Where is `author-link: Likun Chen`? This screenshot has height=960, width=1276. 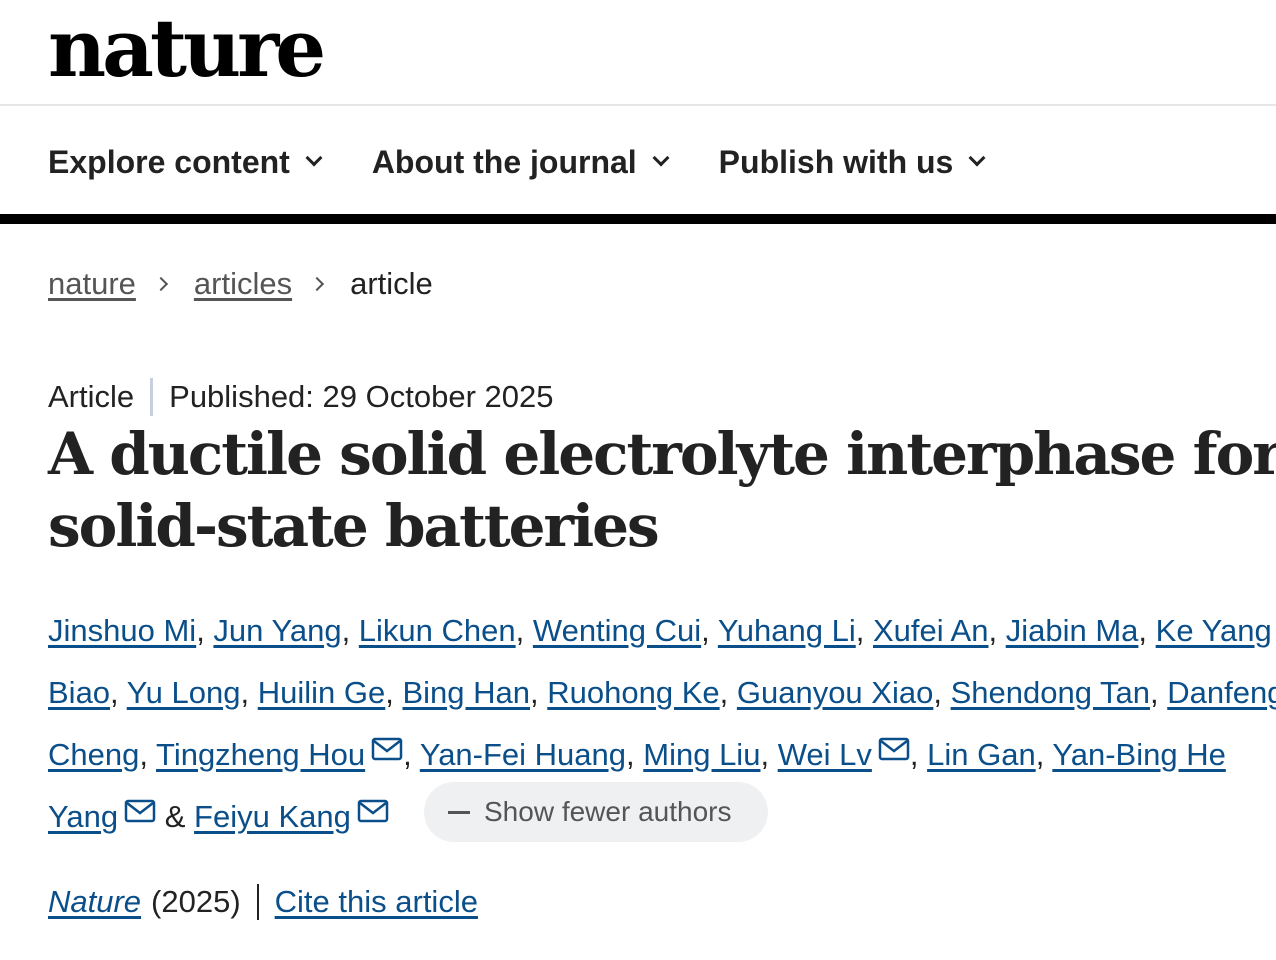
author-link: Likun Chen is located at coordinates (437, 630).